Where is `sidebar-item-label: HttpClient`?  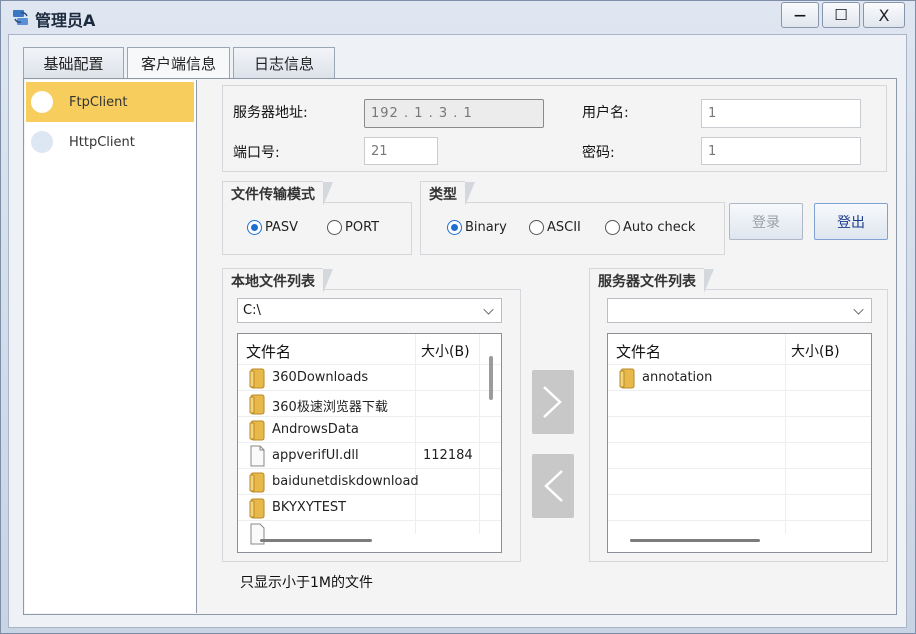
sidebar-item-label: HttpClient is located at coordinates (102, 142).